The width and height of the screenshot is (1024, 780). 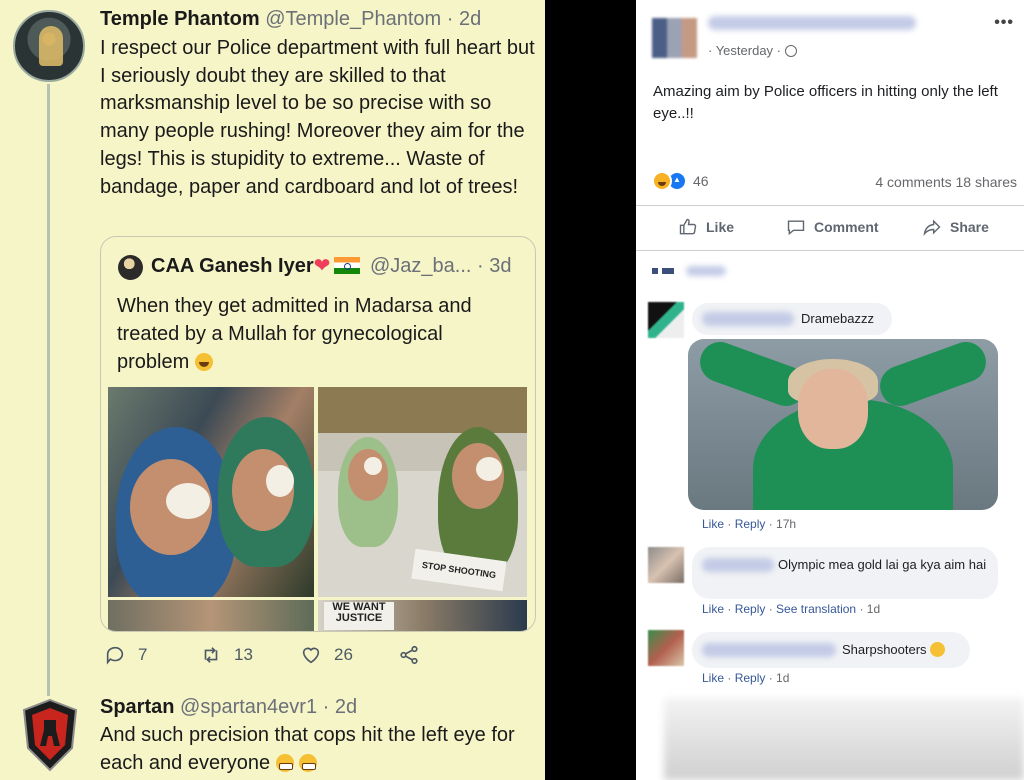 I want to click on pixel-square, so click(x=668, y=271).